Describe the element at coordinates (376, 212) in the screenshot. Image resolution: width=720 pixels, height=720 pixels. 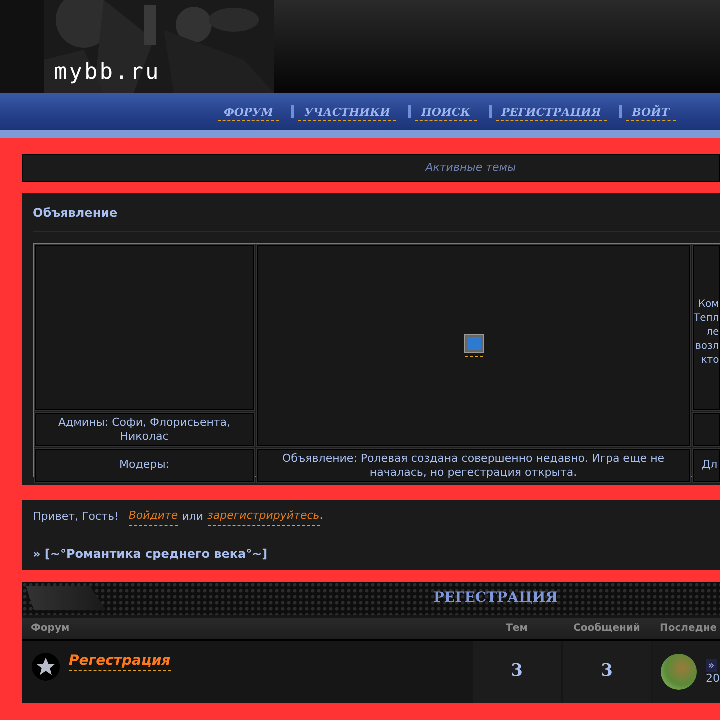
I see `panel-title: Объявление` at that location.